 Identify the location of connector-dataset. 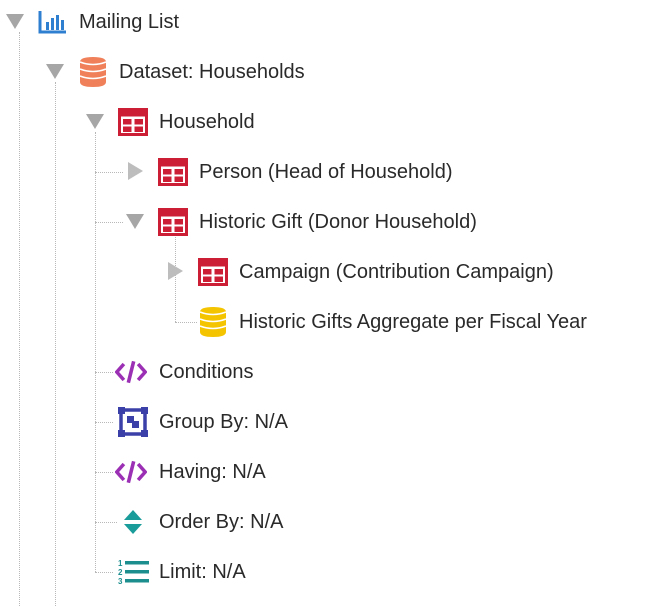
(55, 344).